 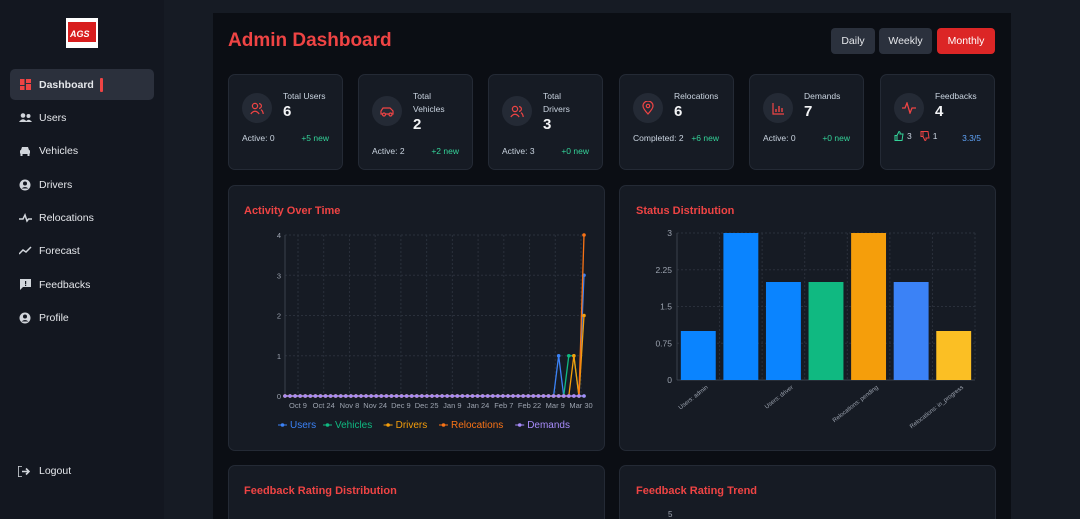 What do you see at coordinates (82, 151) in the screenshot?
I see `sidebar-item-vehicles: Vehicles` at bounding box center [82, 151].